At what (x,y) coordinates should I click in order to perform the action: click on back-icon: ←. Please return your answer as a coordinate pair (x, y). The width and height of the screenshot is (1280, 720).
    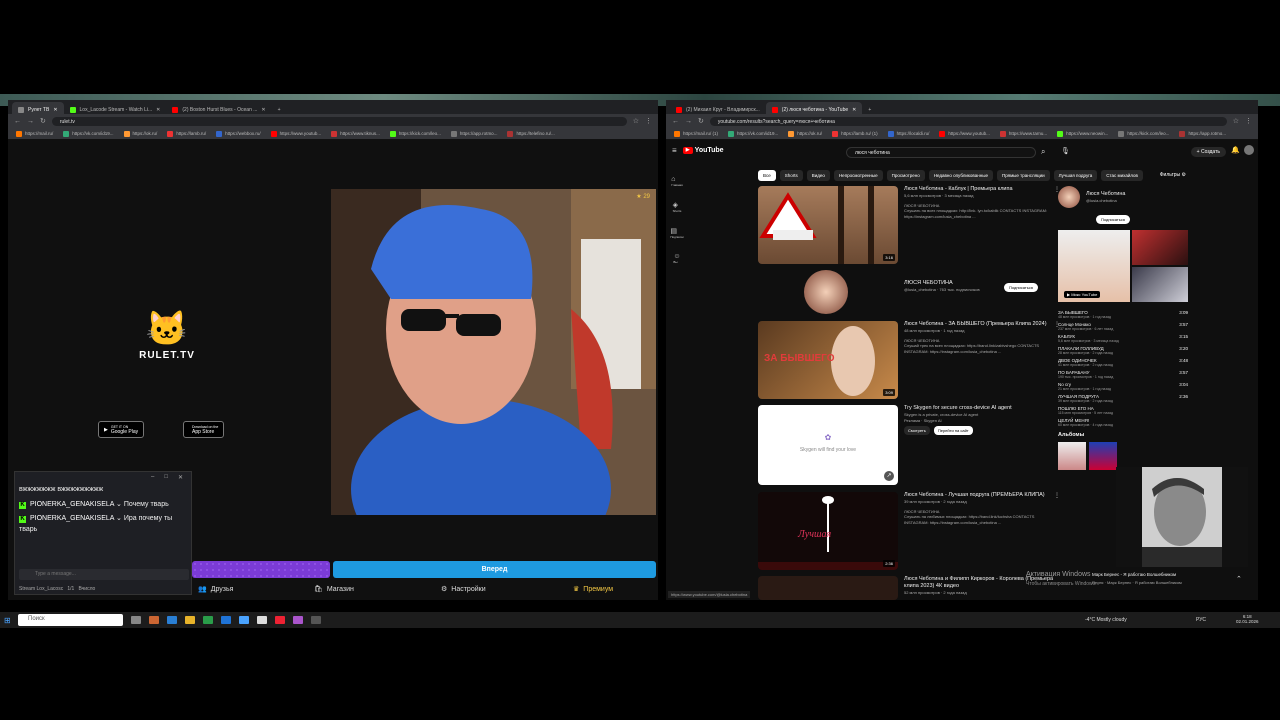
    Looking at the image, I should click on (17, 121).